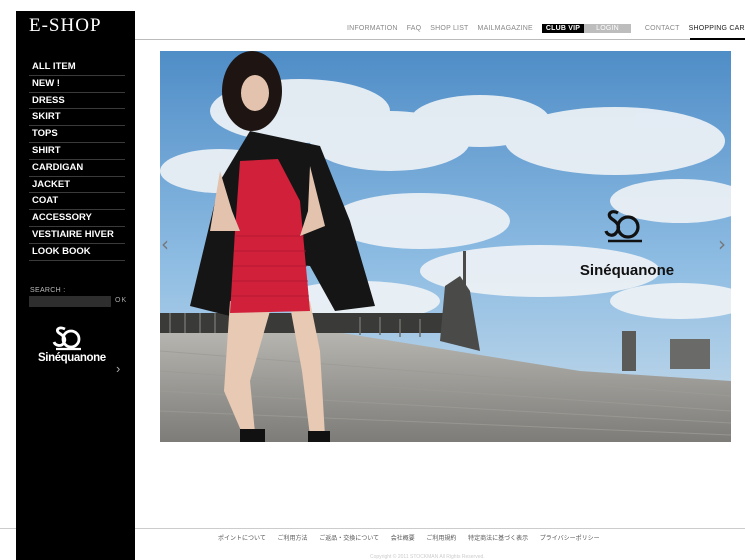 This screenshot has width=745, height=560. I want to click on nav-item-cardigan: CARDIGAN, so click(77, 168).